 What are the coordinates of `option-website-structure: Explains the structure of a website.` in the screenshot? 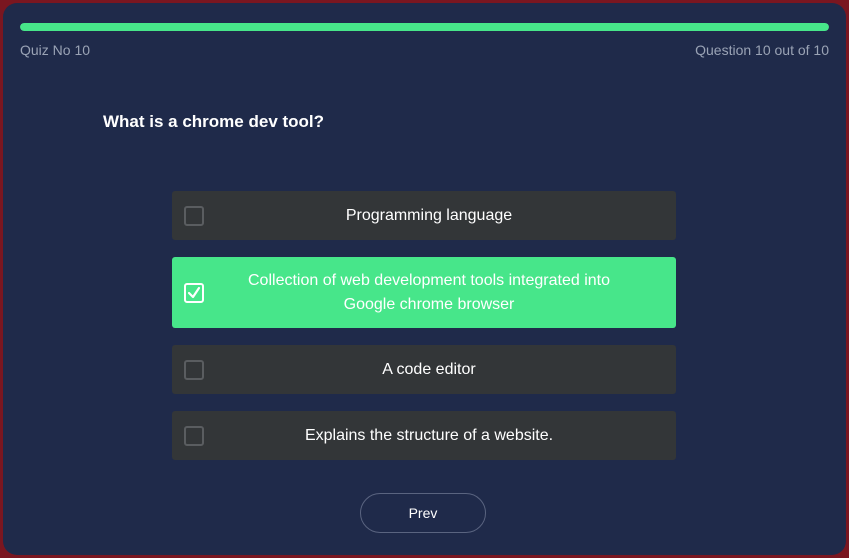 It's located at (424, 435).